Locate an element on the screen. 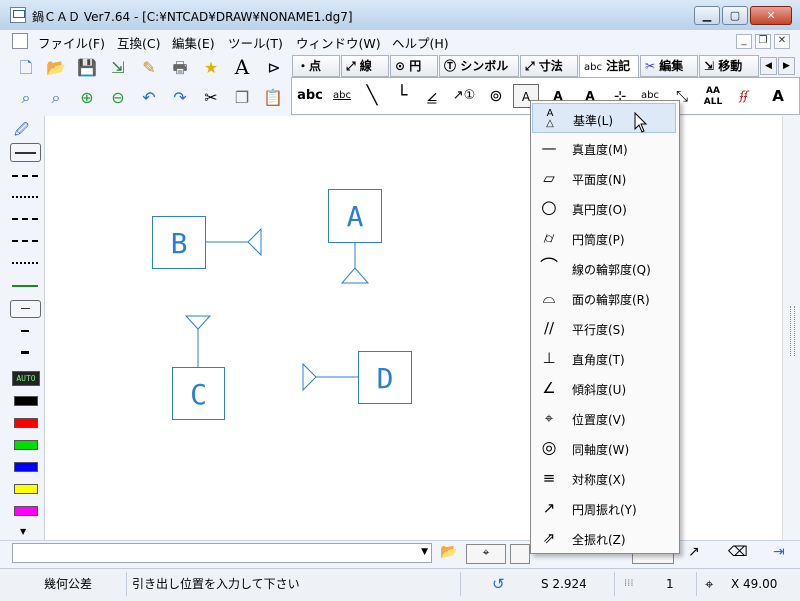  menu-item-label: 真円度(O) is located at coordinates (599, 210).